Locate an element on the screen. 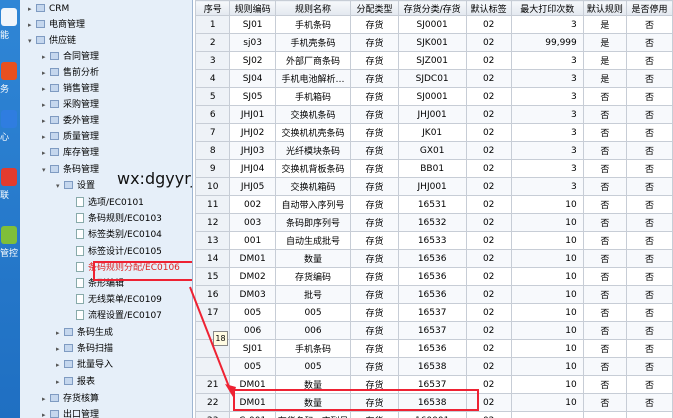 This screenshot has height=418, width=673. table-row: 23Cr001存货条码+序列号存货16000102 is located at coordinates (434, 414).